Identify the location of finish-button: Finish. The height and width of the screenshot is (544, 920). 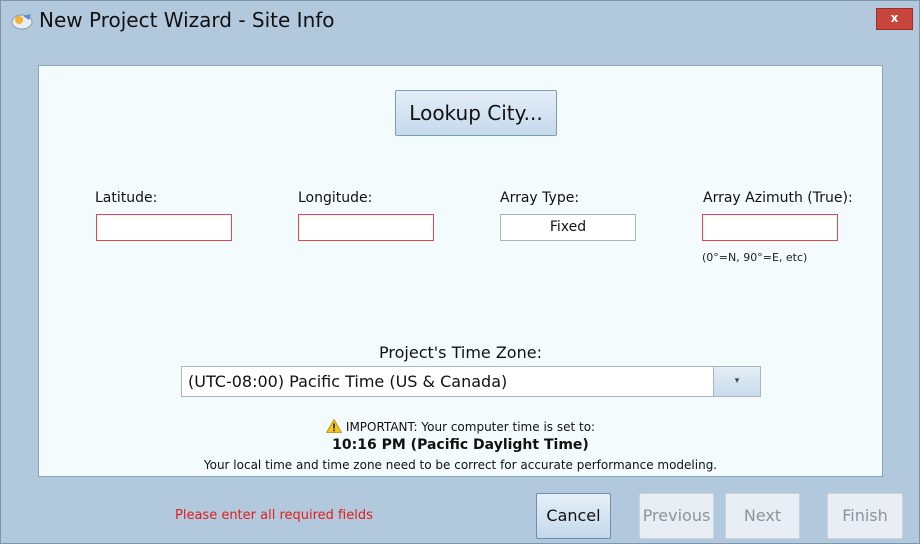
(865, 516).